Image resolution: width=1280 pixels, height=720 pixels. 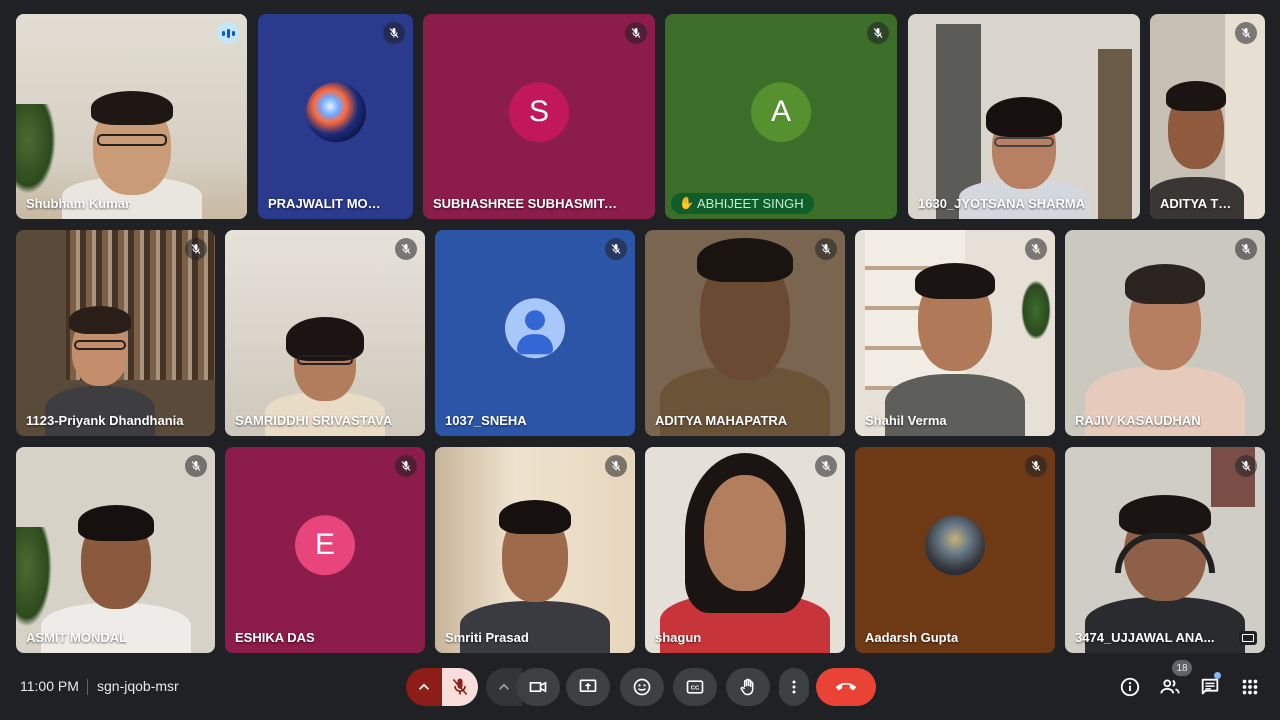 What do you see at coordinates (228, 33) in the screenshot?
I see `speaking-indicator-icon` at bounding box center [228, 33].